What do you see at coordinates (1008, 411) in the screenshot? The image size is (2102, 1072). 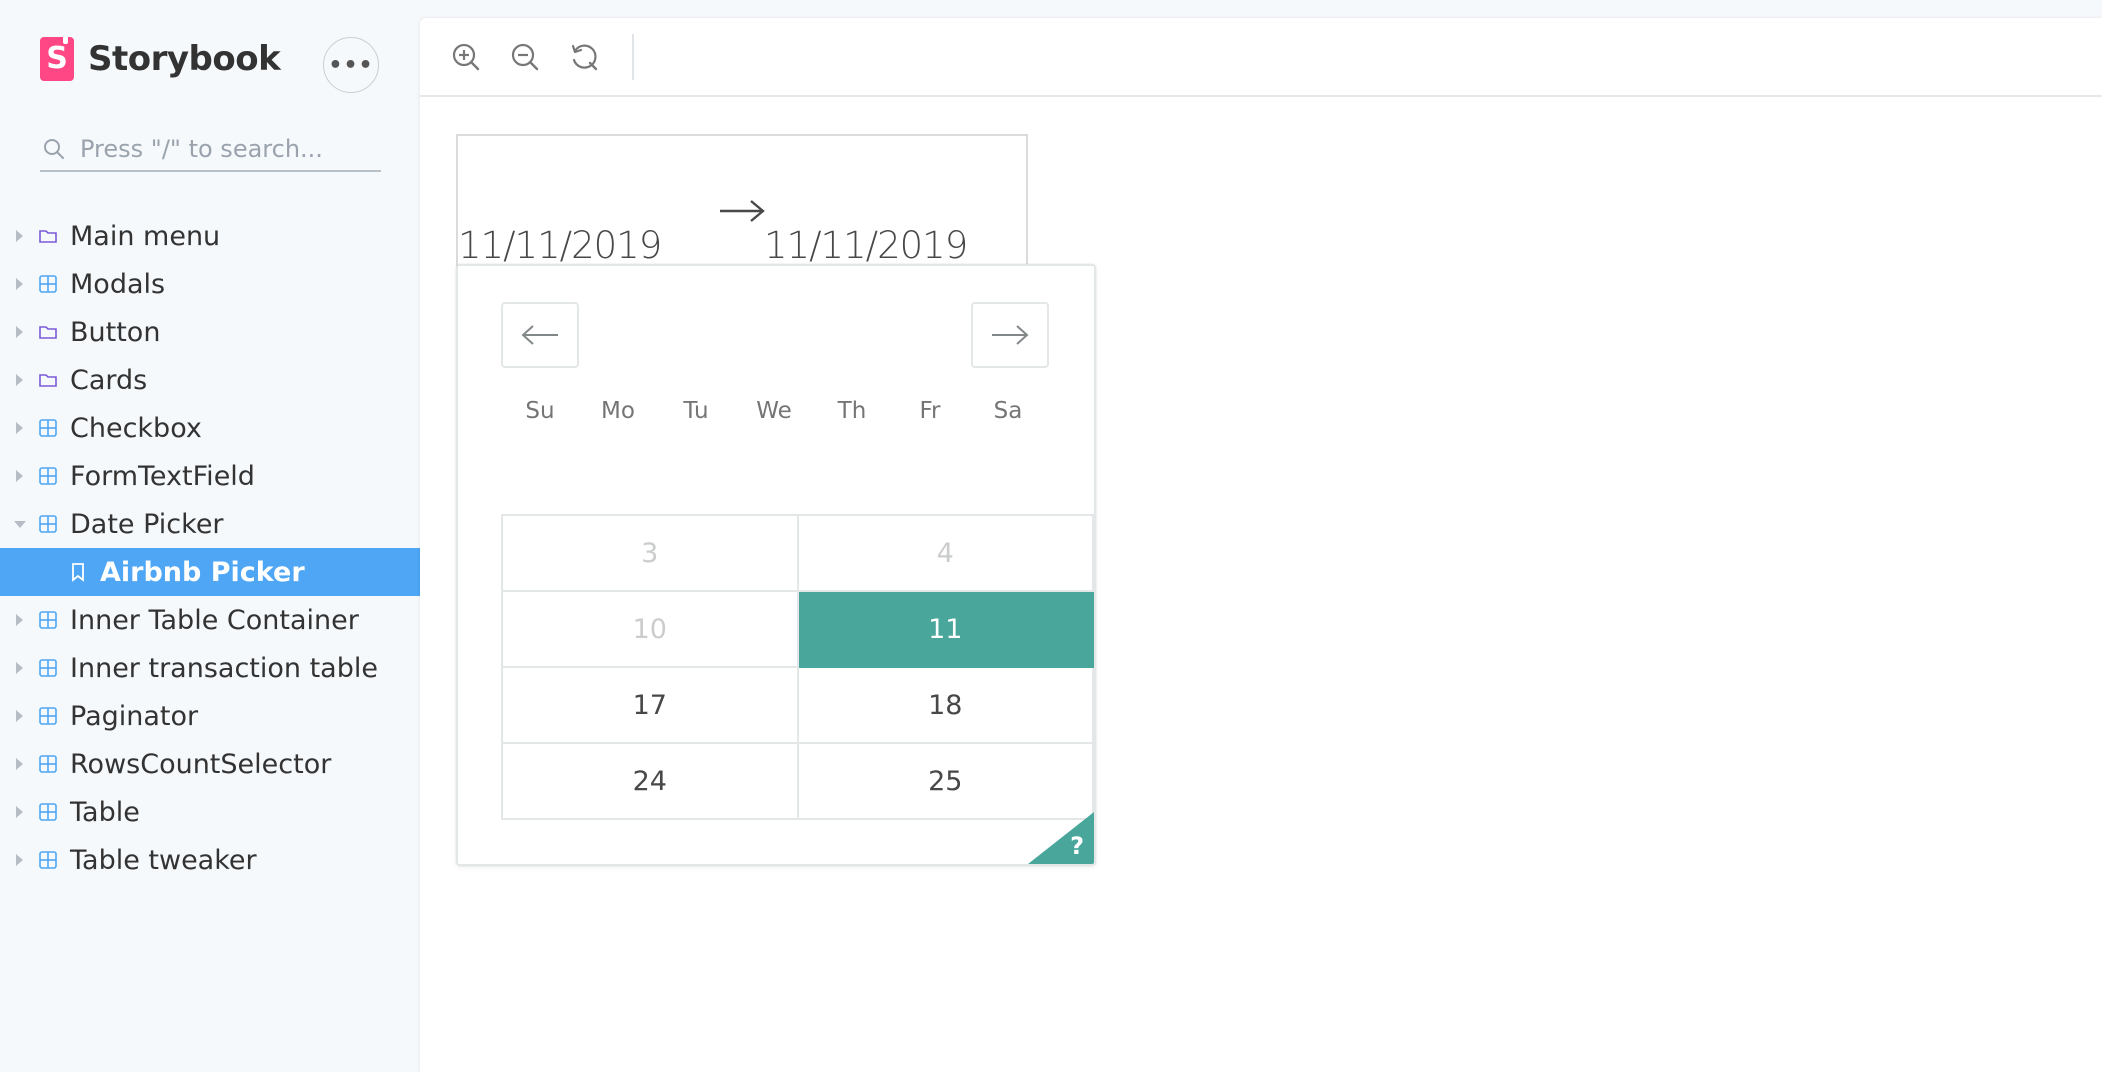 I see `weekday-label: Sa` at bounding box center [1008, 411].